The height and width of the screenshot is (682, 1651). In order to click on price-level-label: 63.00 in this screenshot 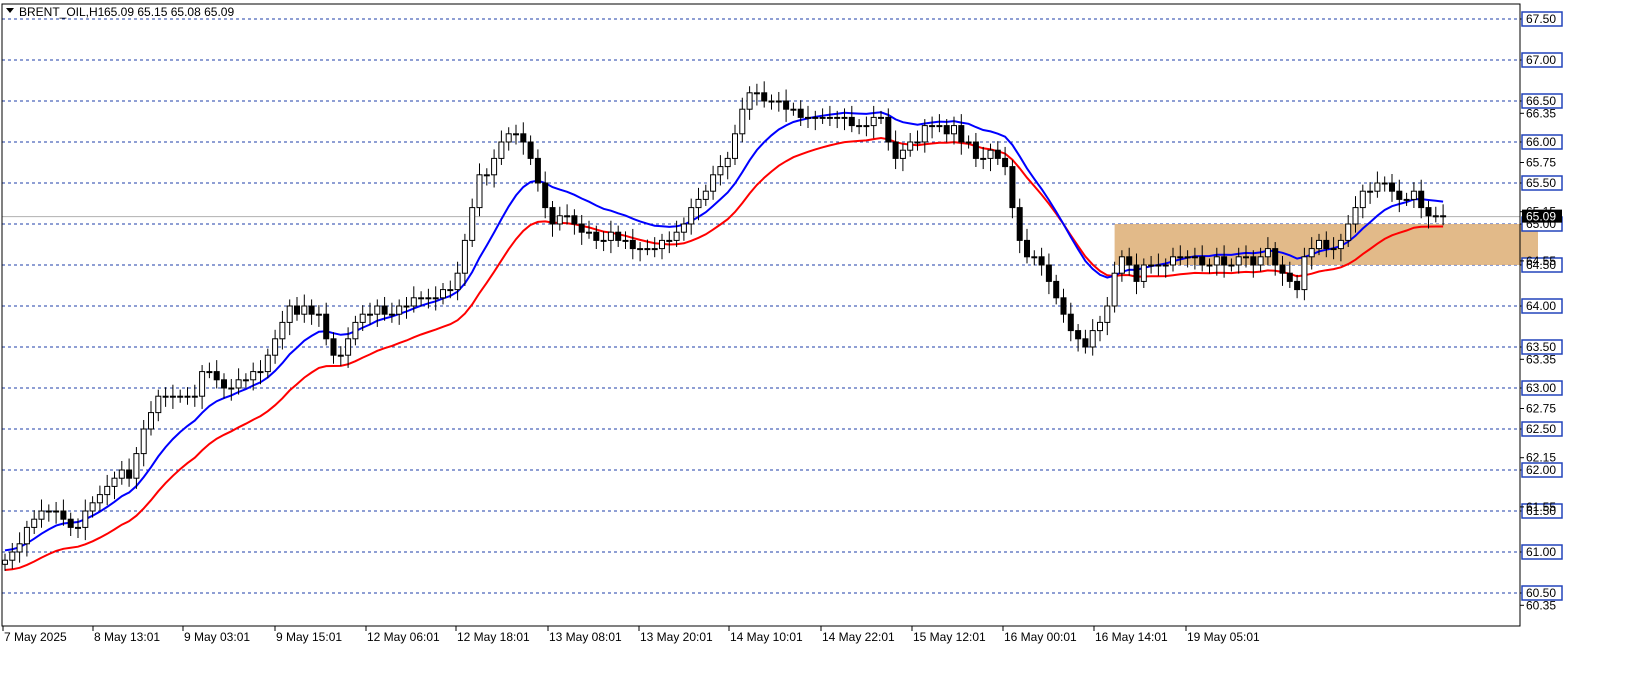, I will do `click(1542, 388)`.